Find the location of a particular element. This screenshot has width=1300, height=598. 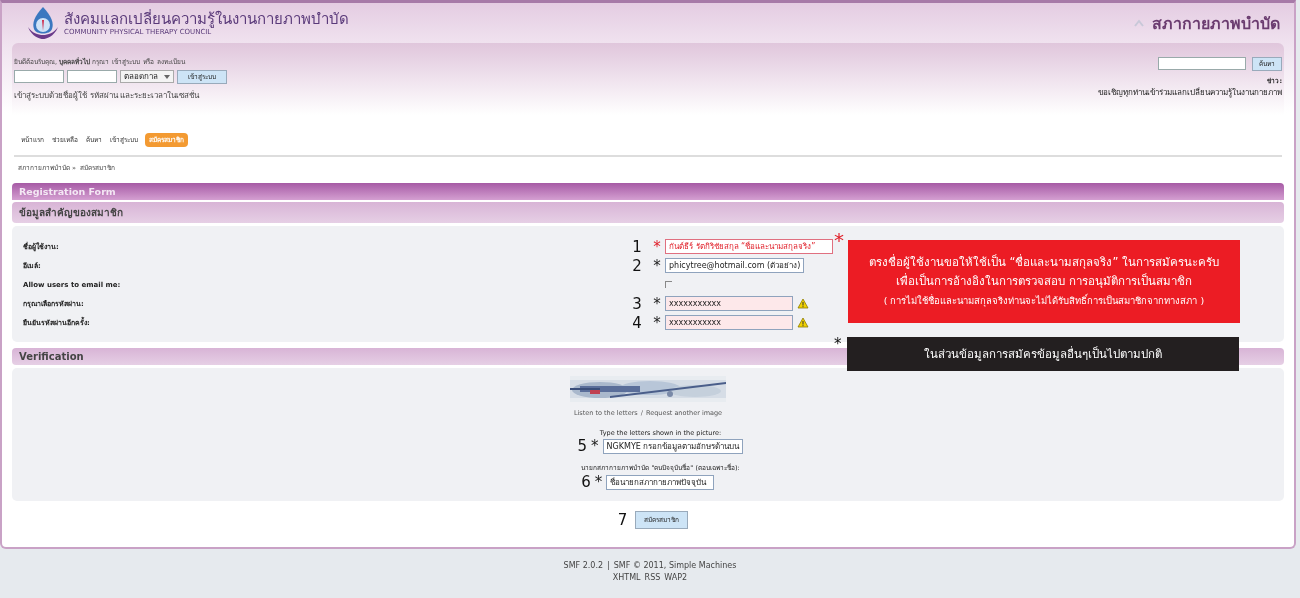

step-number: 6 is located at coordinates (586, 482).